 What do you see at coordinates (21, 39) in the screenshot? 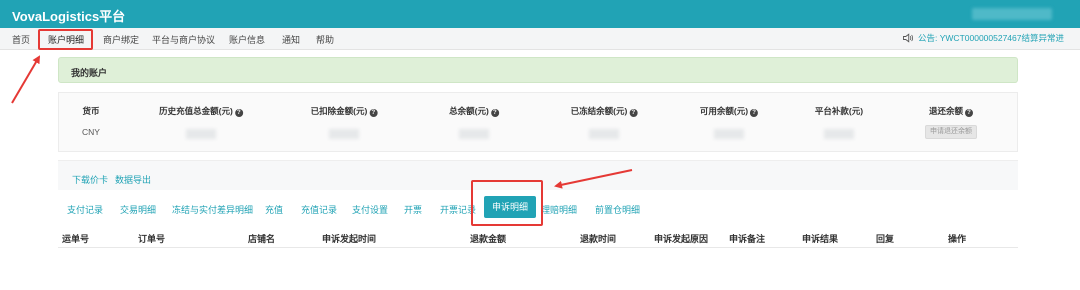
I see `nav-item-home: 首页` at bounding box center [21, 39].